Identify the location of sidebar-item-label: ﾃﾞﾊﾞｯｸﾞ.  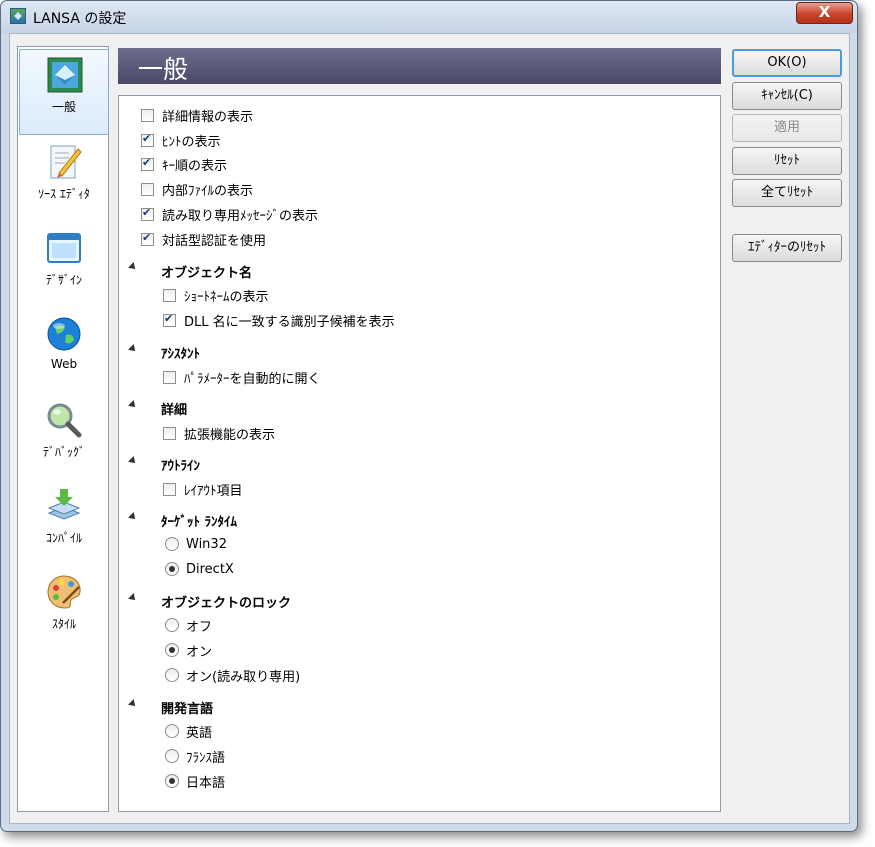
(63, 452).